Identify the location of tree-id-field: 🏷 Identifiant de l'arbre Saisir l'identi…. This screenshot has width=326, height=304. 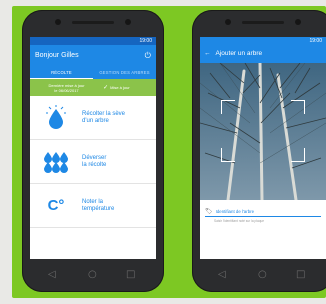
(263, 211).